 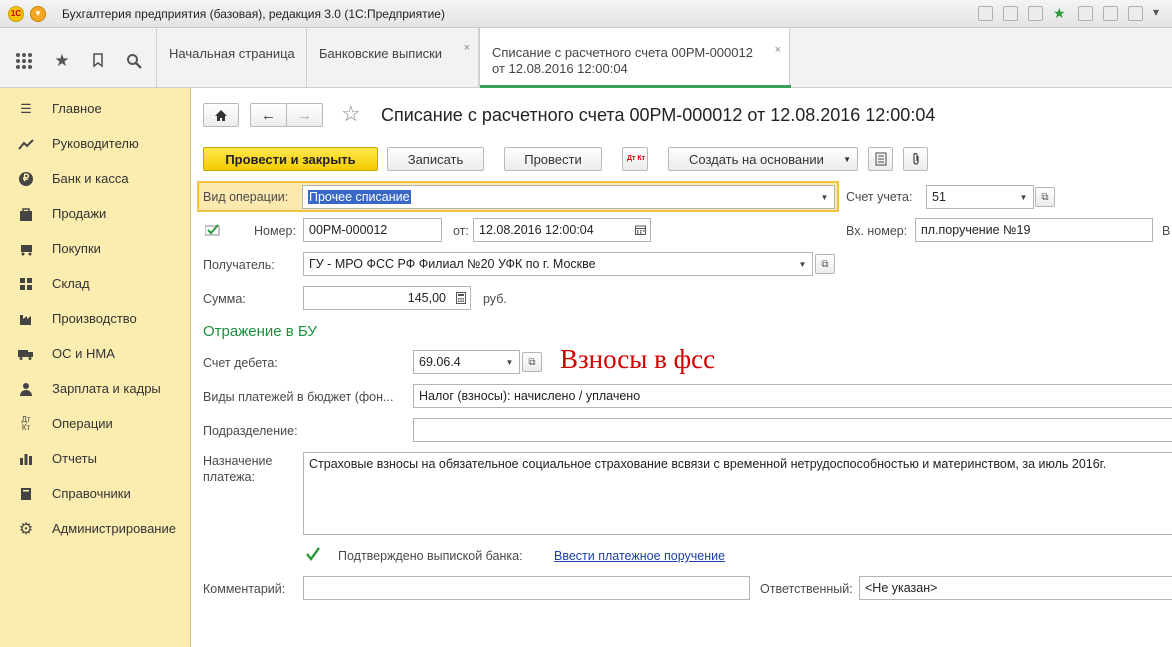 I want to click on sidebar-item-references: Справочники, so click(x=95, y=493).